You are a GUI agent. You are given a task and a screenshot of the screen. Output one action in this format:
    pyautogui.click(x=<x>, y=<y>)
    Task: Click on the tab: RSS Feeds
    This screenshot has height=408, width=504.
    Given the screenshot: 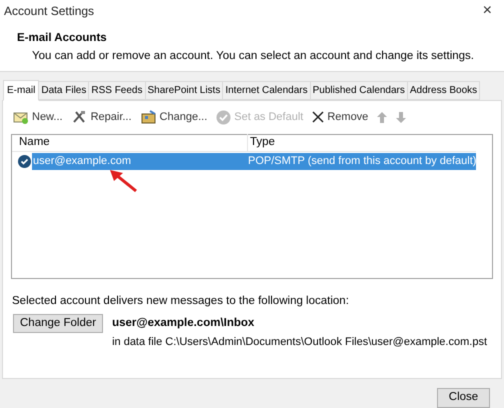 What is the action you would take?
    pyautogui.click(x=117, y=90)
    